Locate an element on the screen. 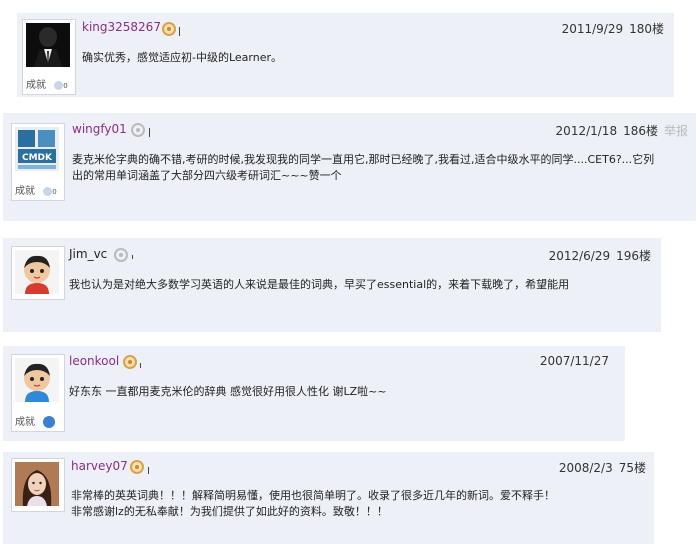 This screenshot has width=700, height=544. post-content: 确实优秀，感觉适应初-中级的Learner。 is located at coordinates (182, 57).